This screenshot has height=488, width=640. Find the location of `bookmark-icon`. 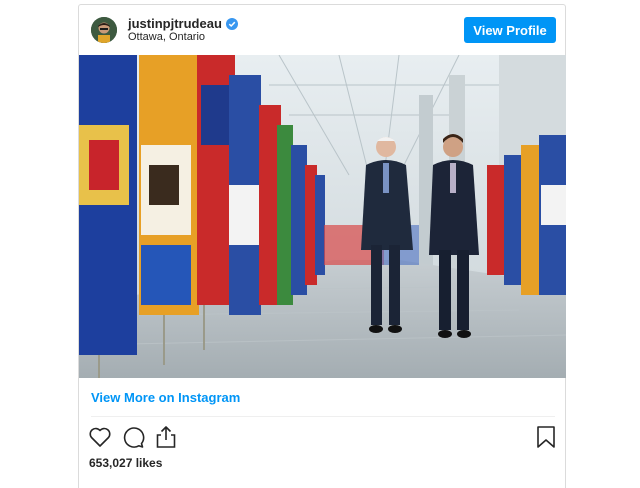

bookmark-icon is located at coordinates (546, 437).